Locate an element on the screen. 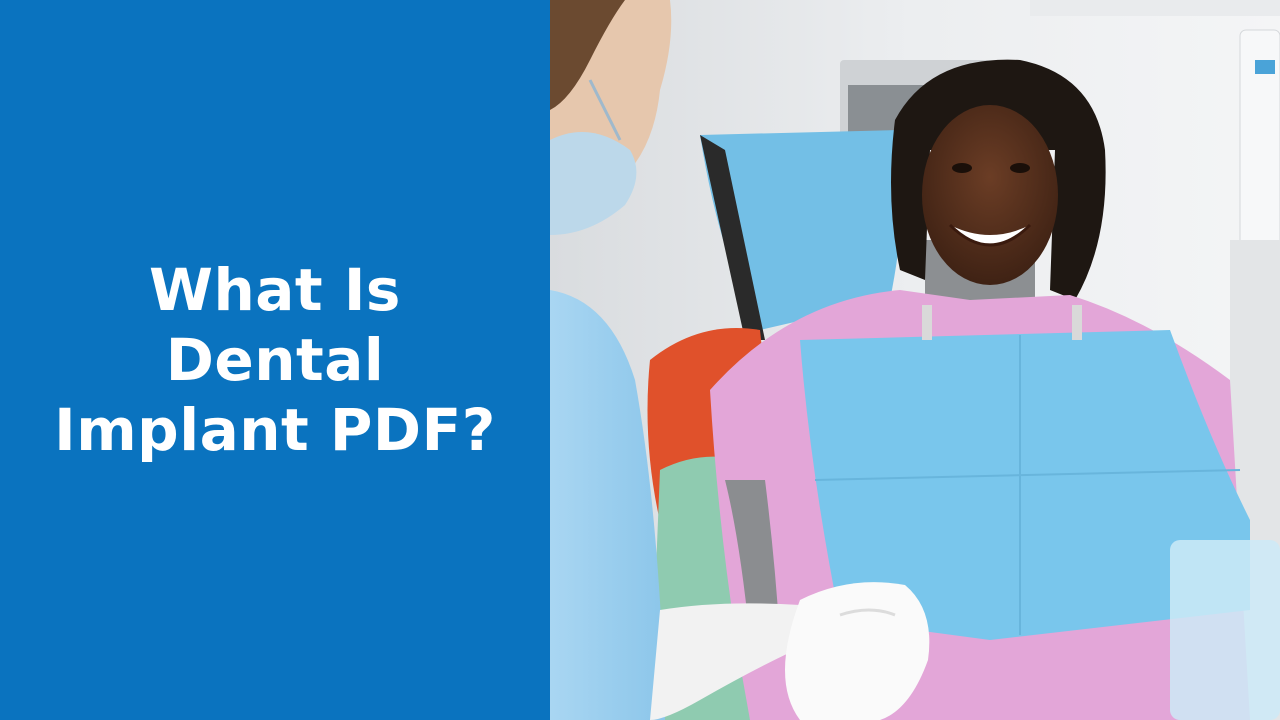 Image resolution: width=1280 pixels, height=720 pixels. page-title: What Is Dental Implant PDF? is located at coordinates (275, 360).